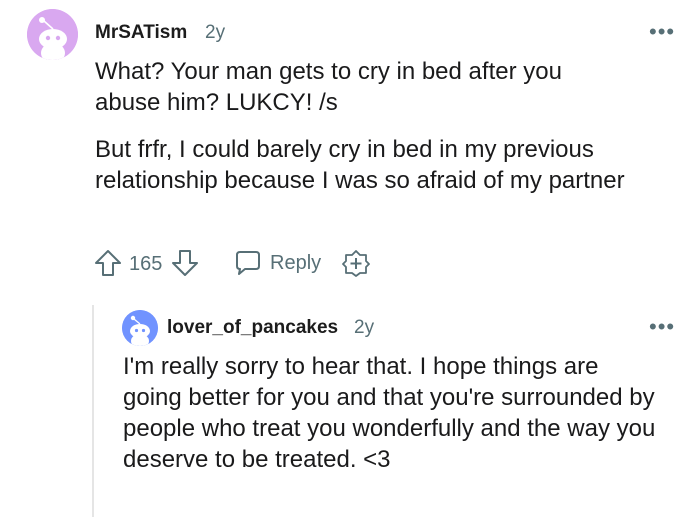 The width and height of the screenshot is (700, 517). I want to click on reply-avatar, so click(140, 328).